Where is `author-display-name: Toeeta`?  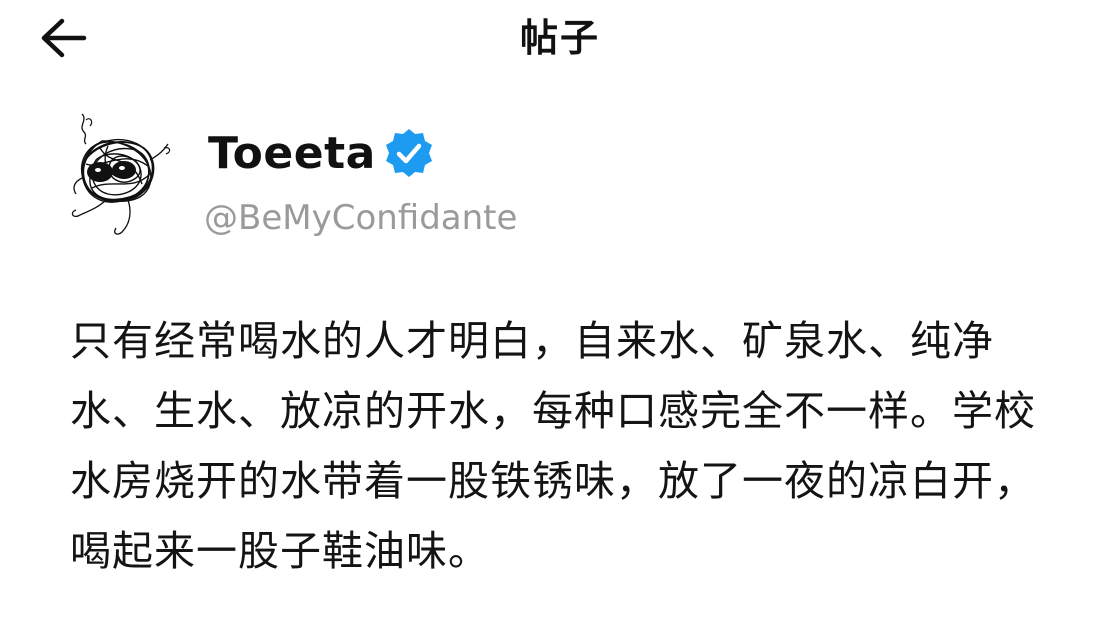 author-display-name: Toeeta is located at coordinates (292, 154).